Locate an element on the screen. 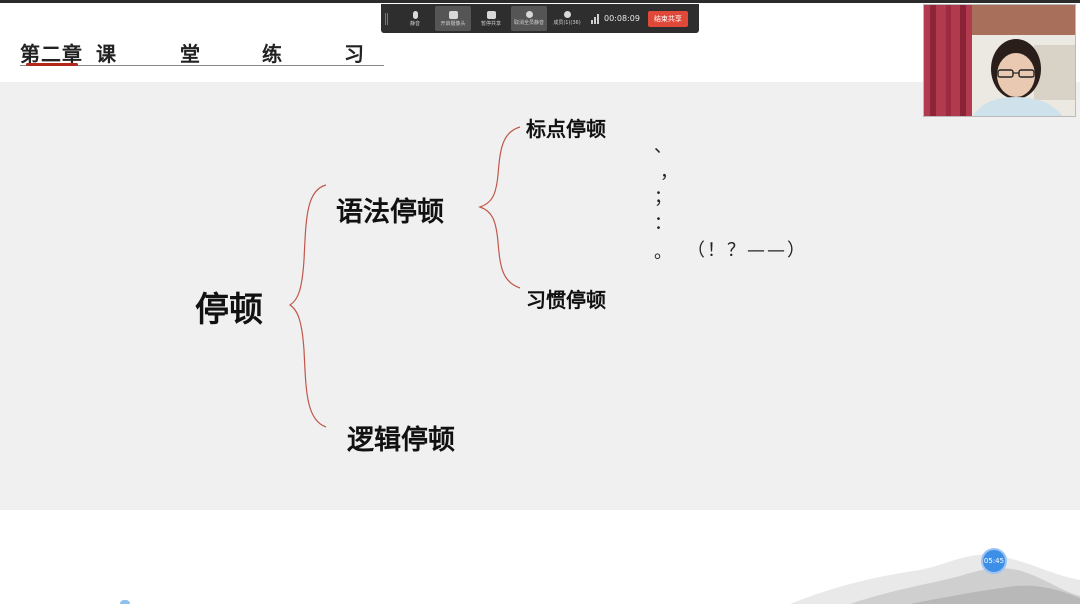 The height and width of the screenshot is (604, 1080). chapter-title-char-1: 课 is located at coordinates (106, 54).